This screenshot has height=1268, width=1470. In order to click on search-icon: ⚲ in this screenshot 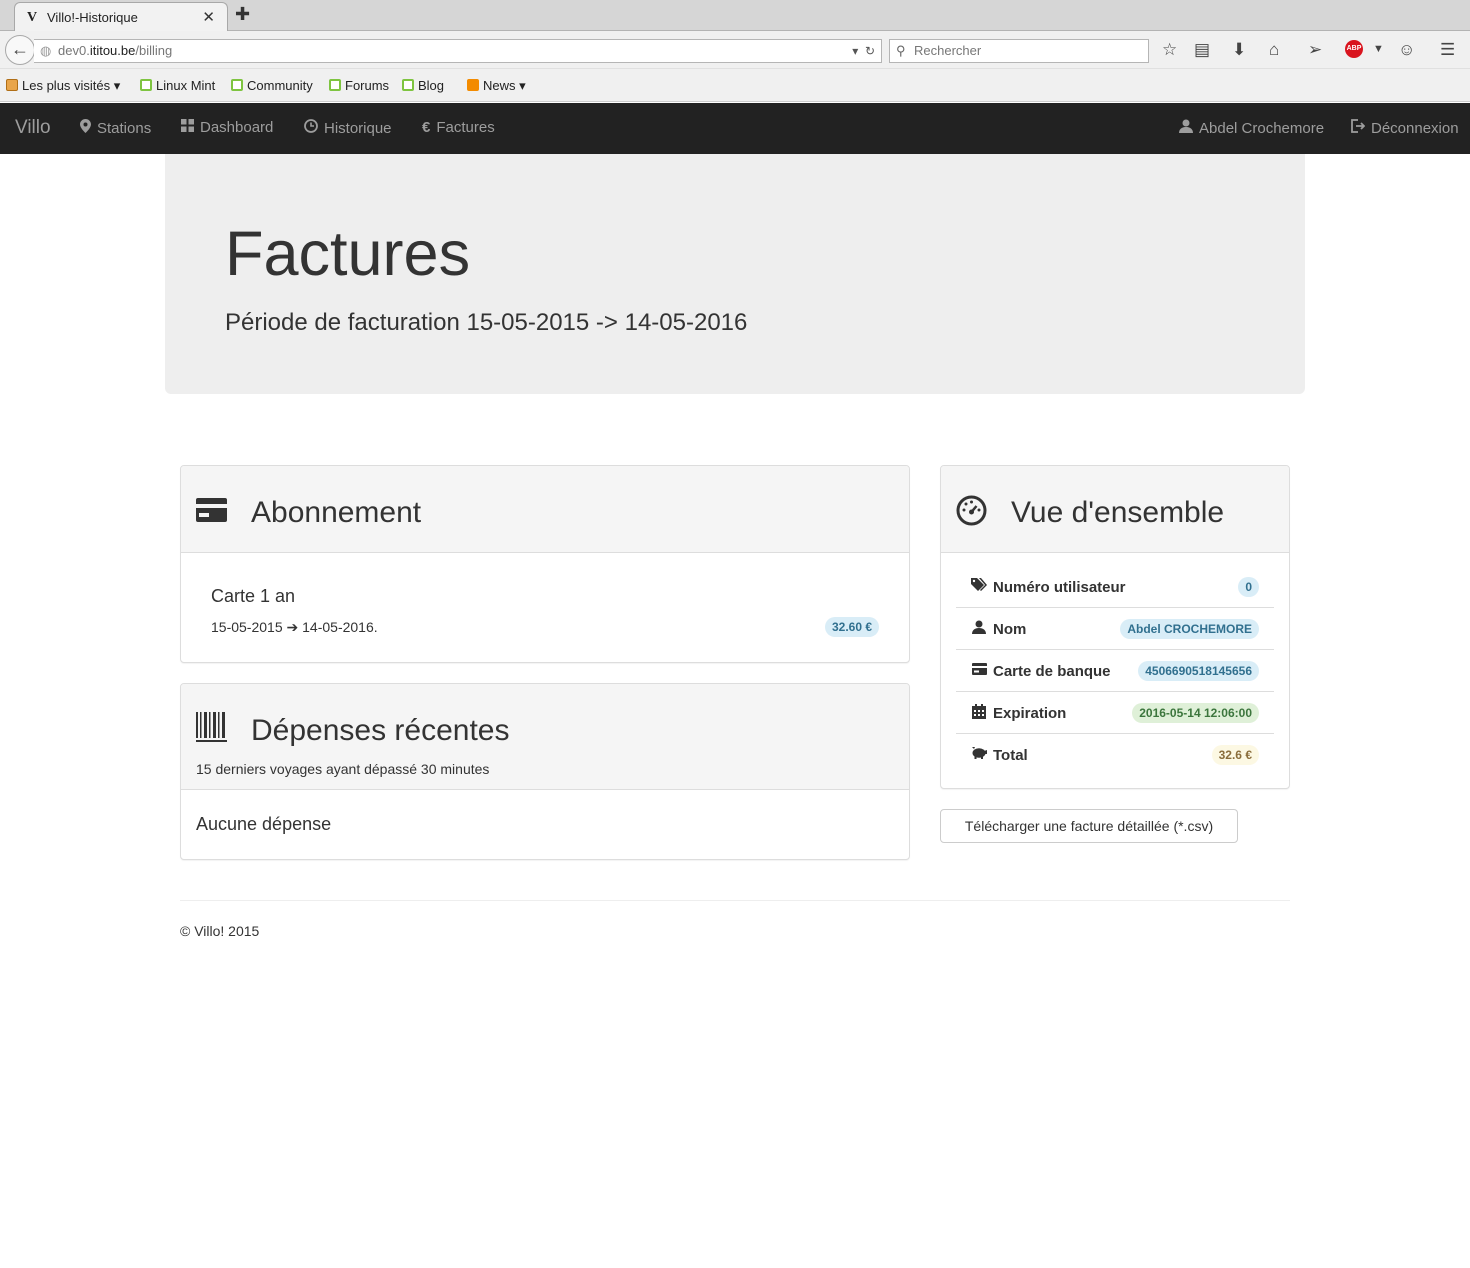, I will do `click(901, 50)`.